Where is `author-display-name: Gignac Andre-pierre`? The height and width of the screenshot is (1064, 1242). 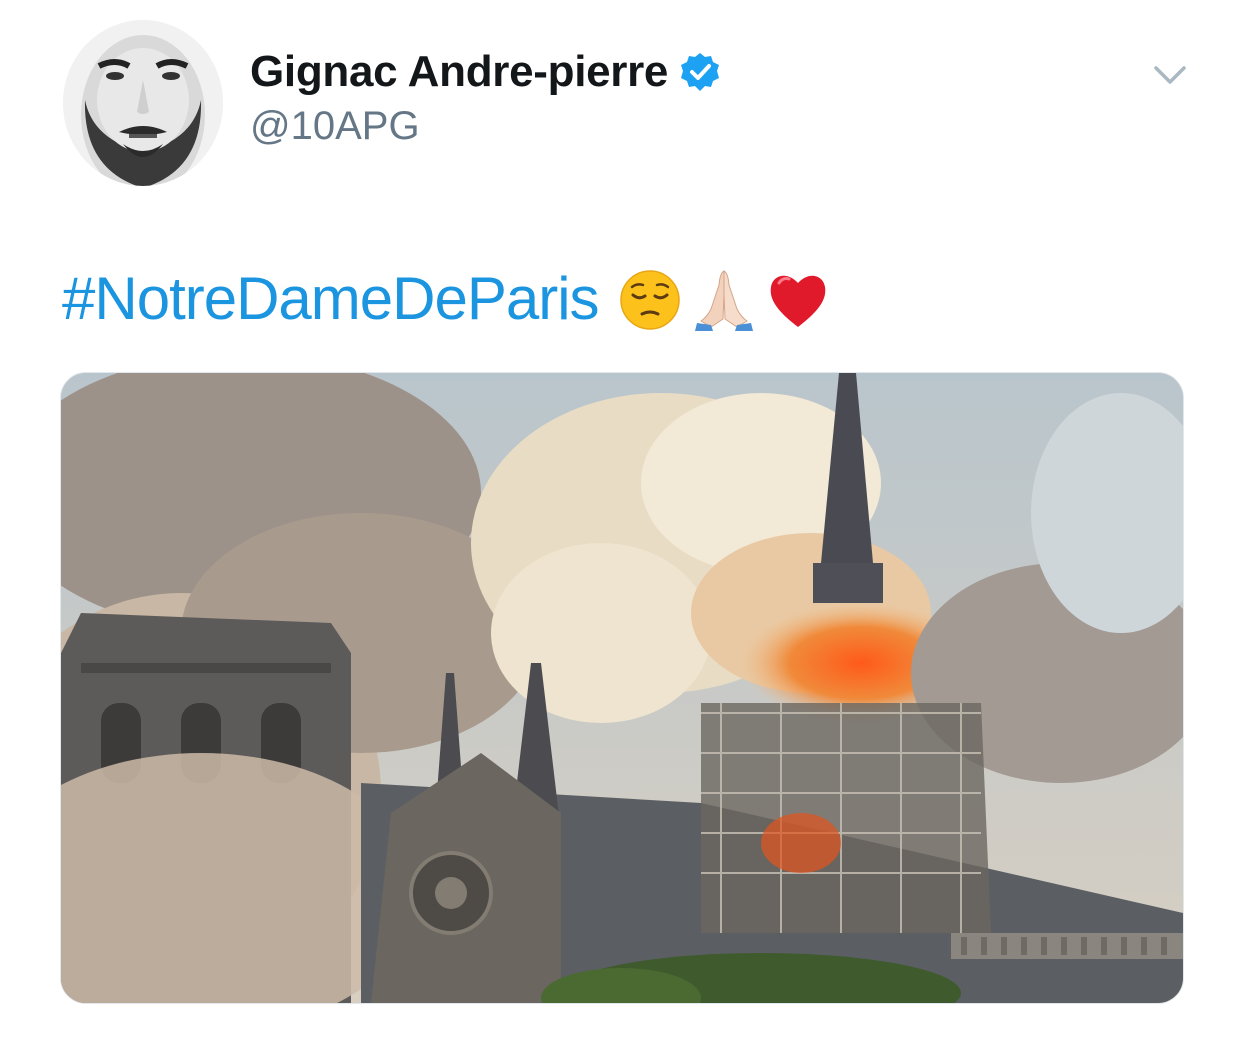
author-display-name: Gignac Andre-pierre is located at coordinates (459, 72).